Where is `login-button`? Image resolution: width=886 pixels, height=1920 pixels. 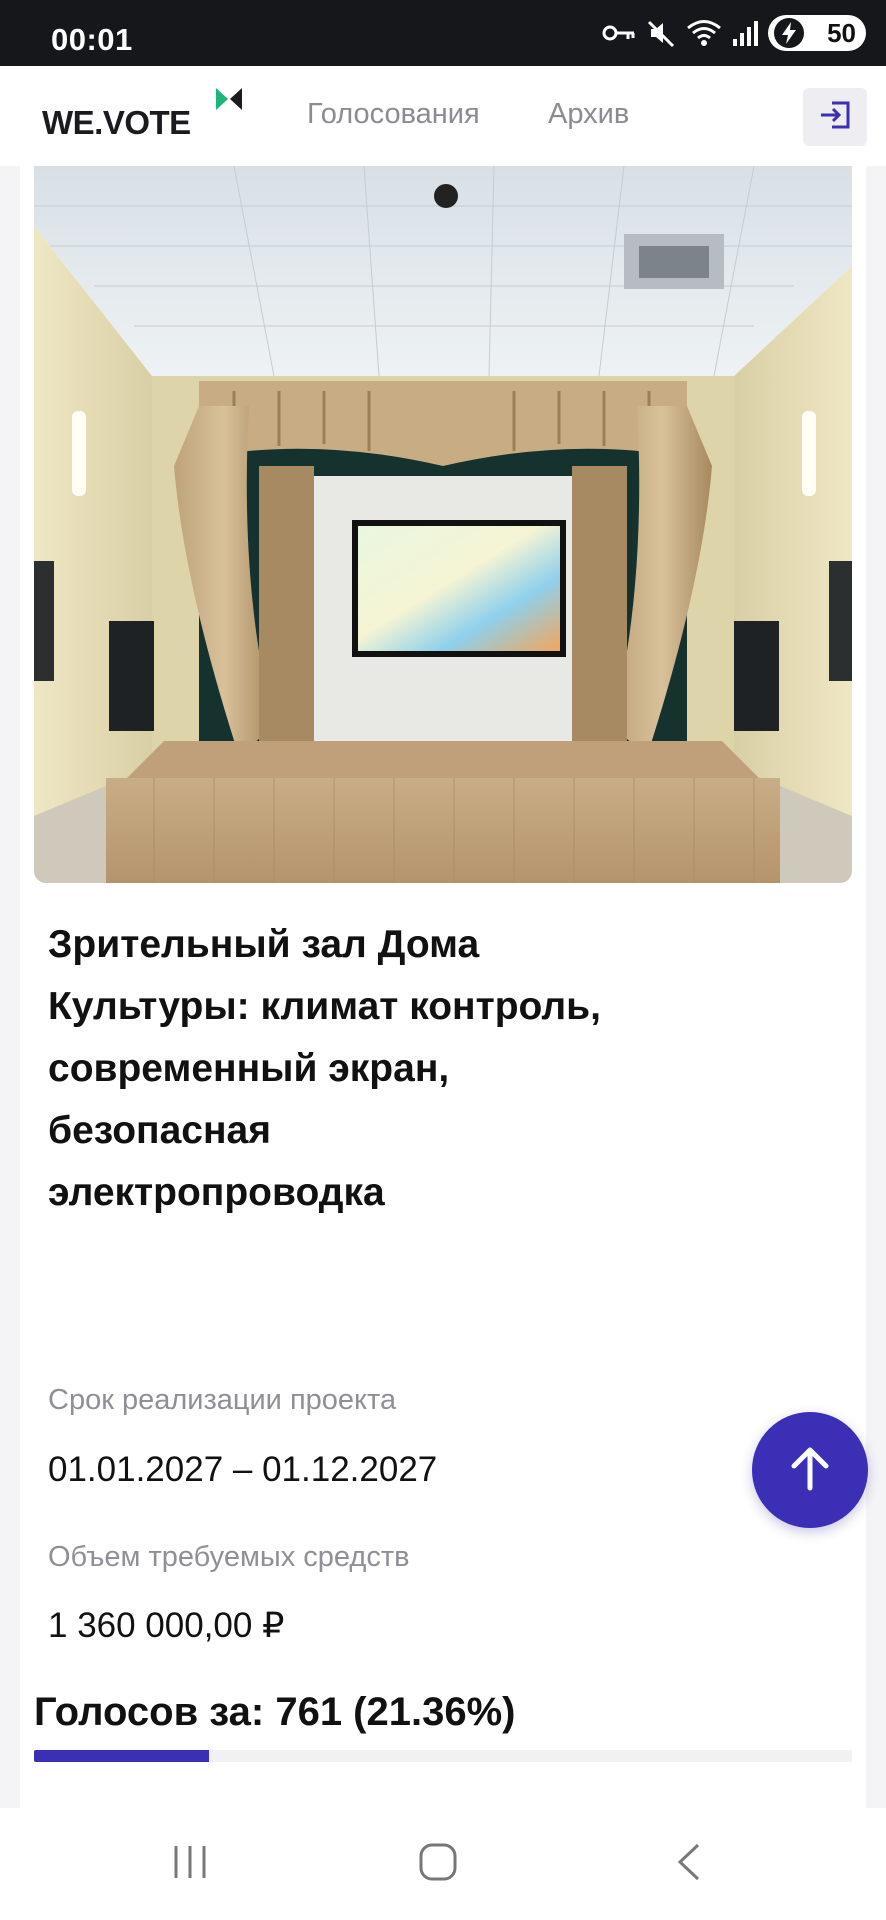
login-button is located at coordinates (835, 117).